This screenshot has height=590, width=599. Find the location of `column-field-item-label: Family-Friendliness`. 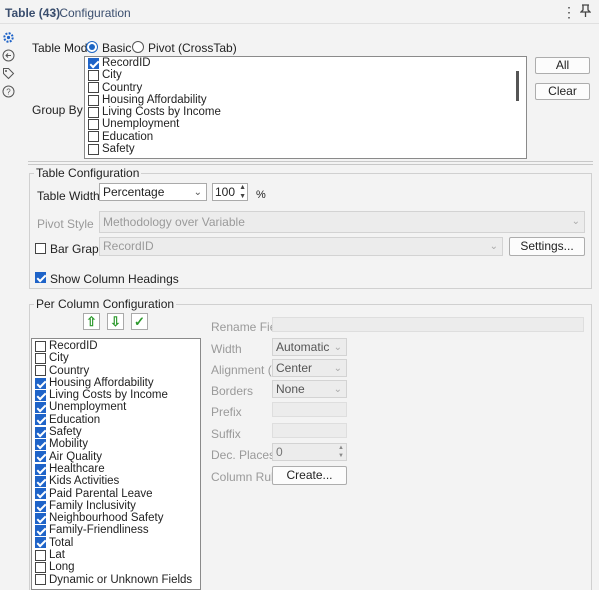

column-field-item-label: Family-Friendliness is located at coordinates (99, 530).